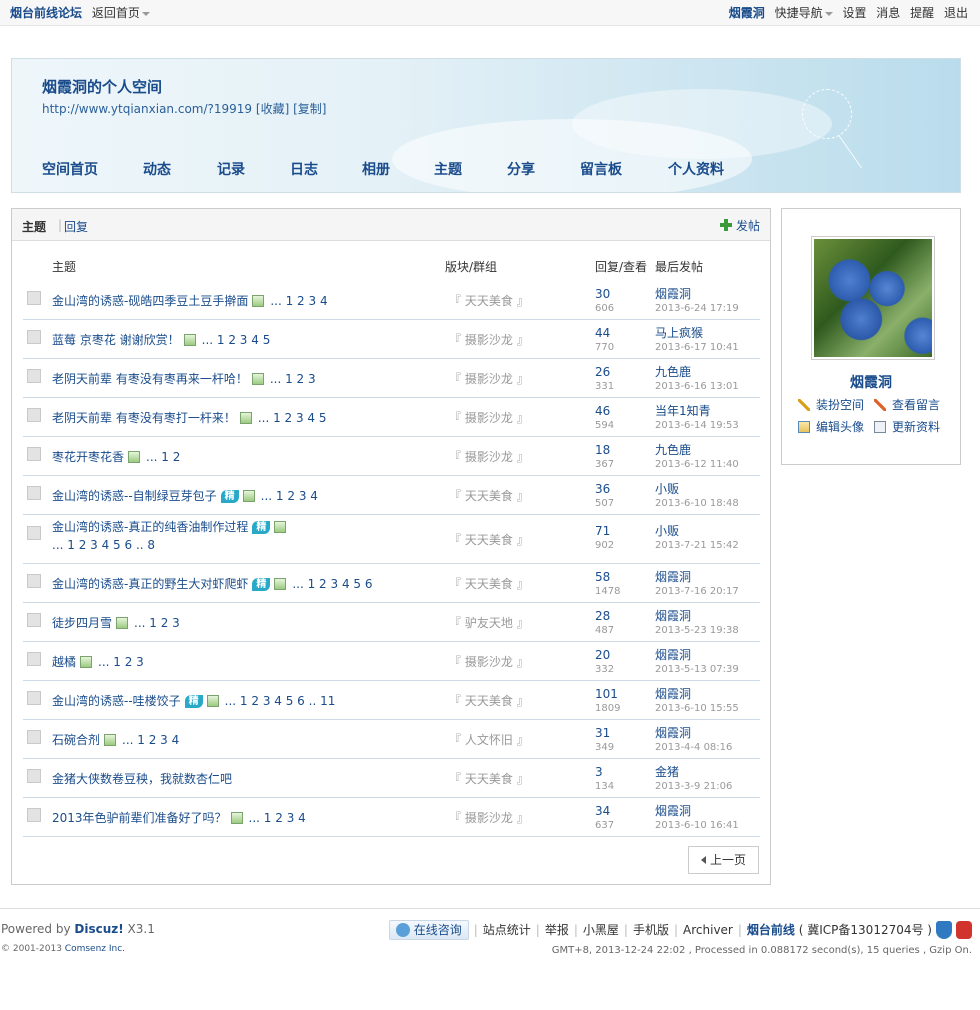 Image resolution: width=980 pixels, height=1010 pixels. Describe the element at coordinates (697, 826) in the screenshot. I see `last-post-time-link: 2013-6-10 16:41` at that location.